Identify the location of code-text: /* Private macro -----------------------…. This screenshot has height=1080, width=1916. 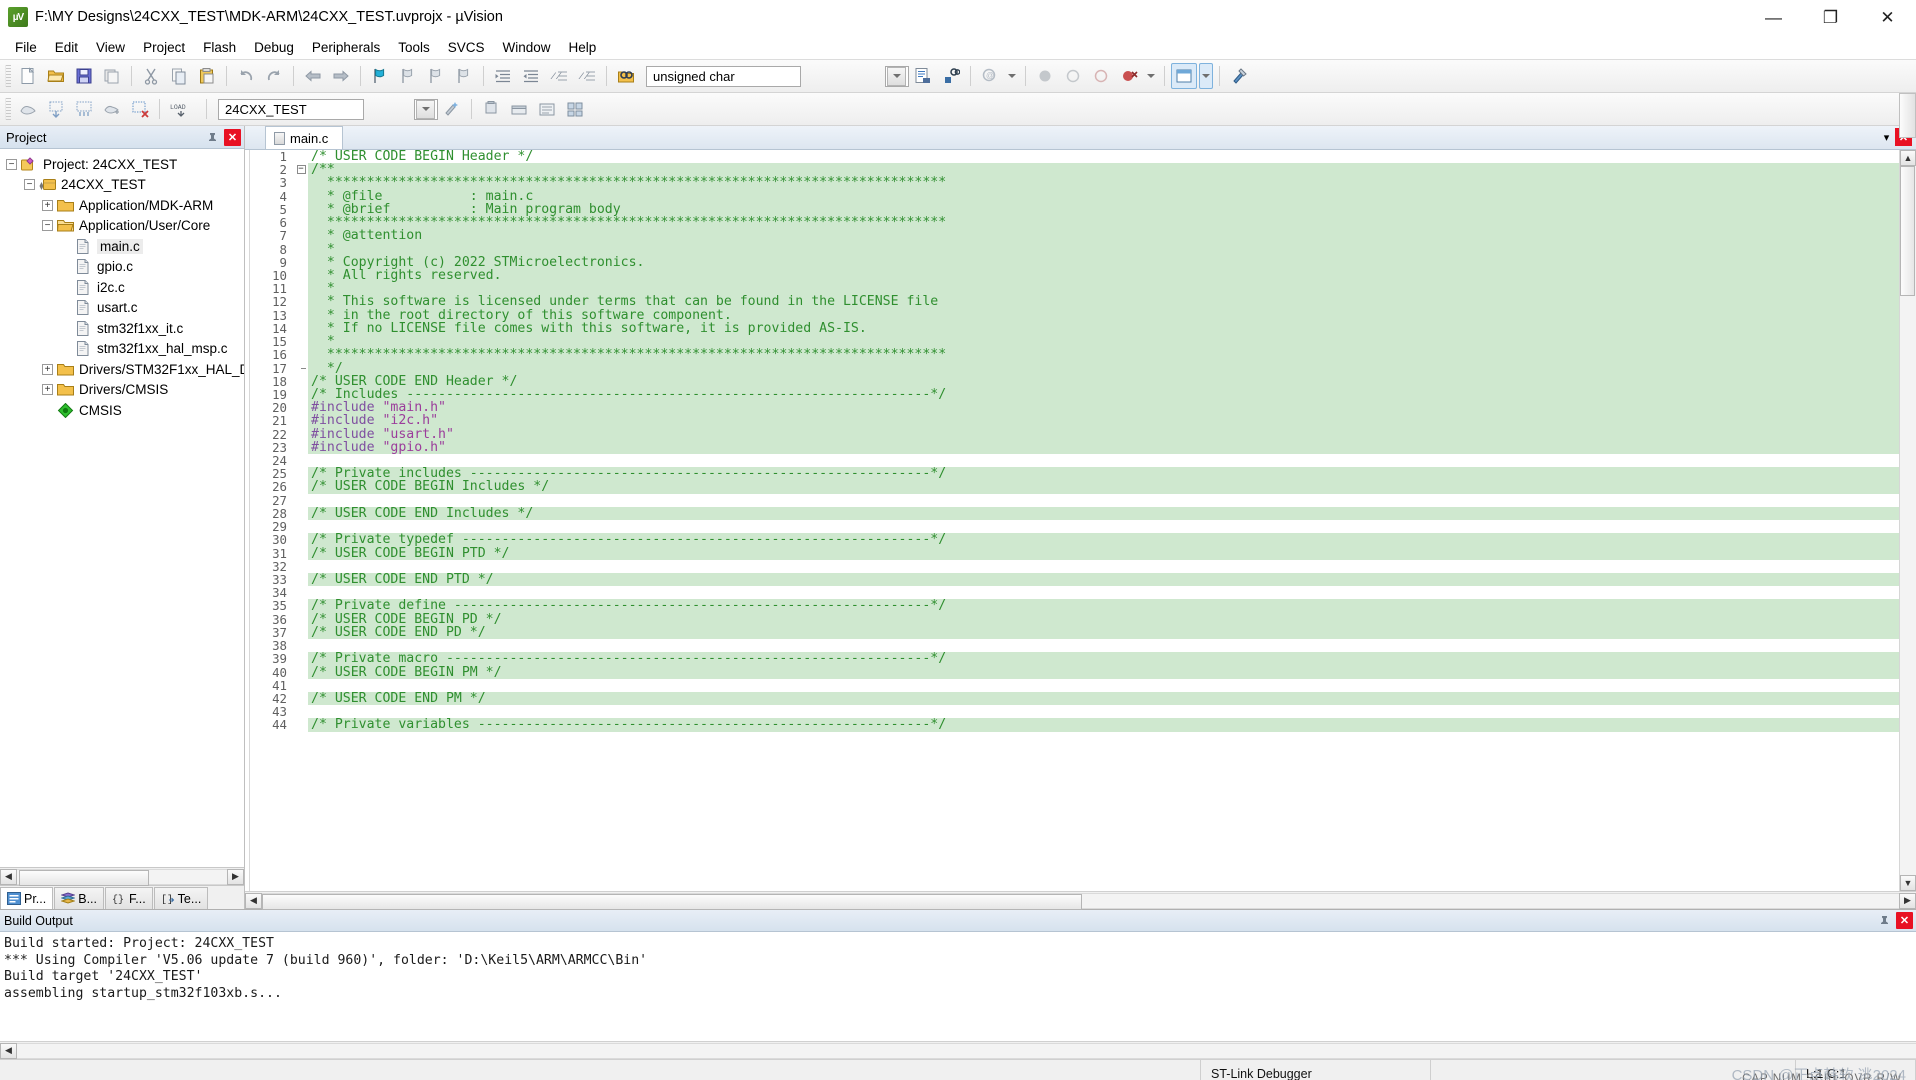
(1103, 659).